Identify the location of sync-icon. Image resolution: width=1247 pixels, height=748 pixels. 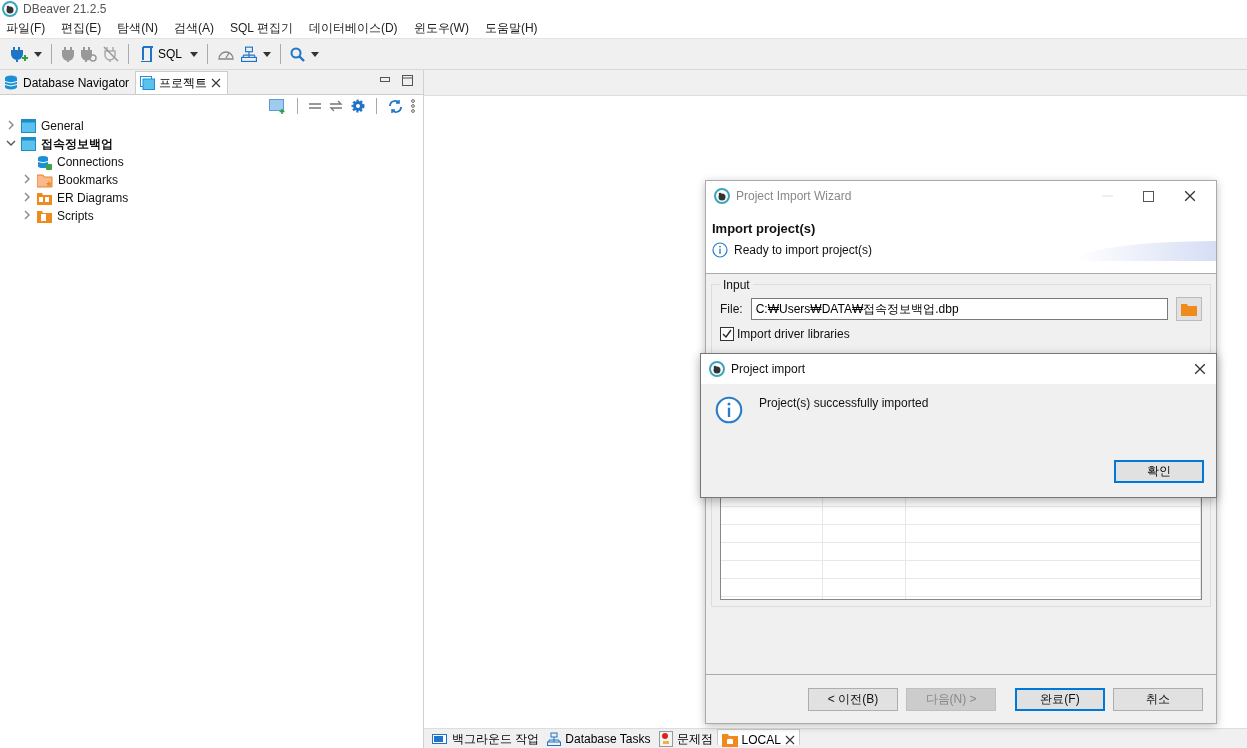
(395, 106).